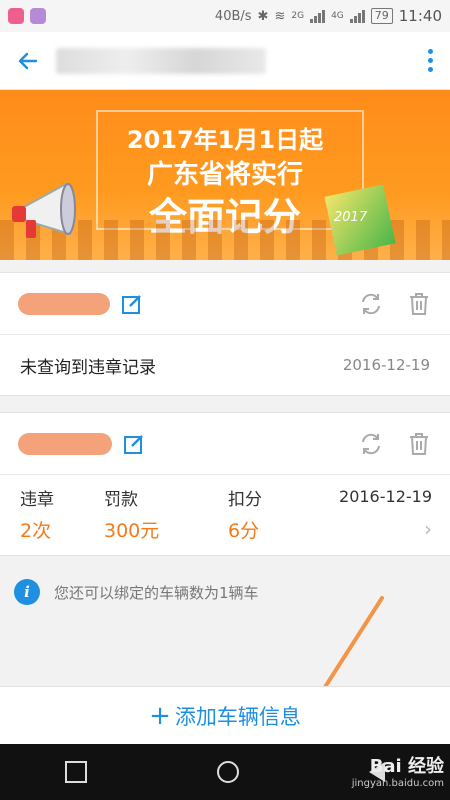 The width and height of the screenshot is (450, 800). Describe the element at coordinates (318, 16) in the screenshot. I see `signal-icon` at that location.